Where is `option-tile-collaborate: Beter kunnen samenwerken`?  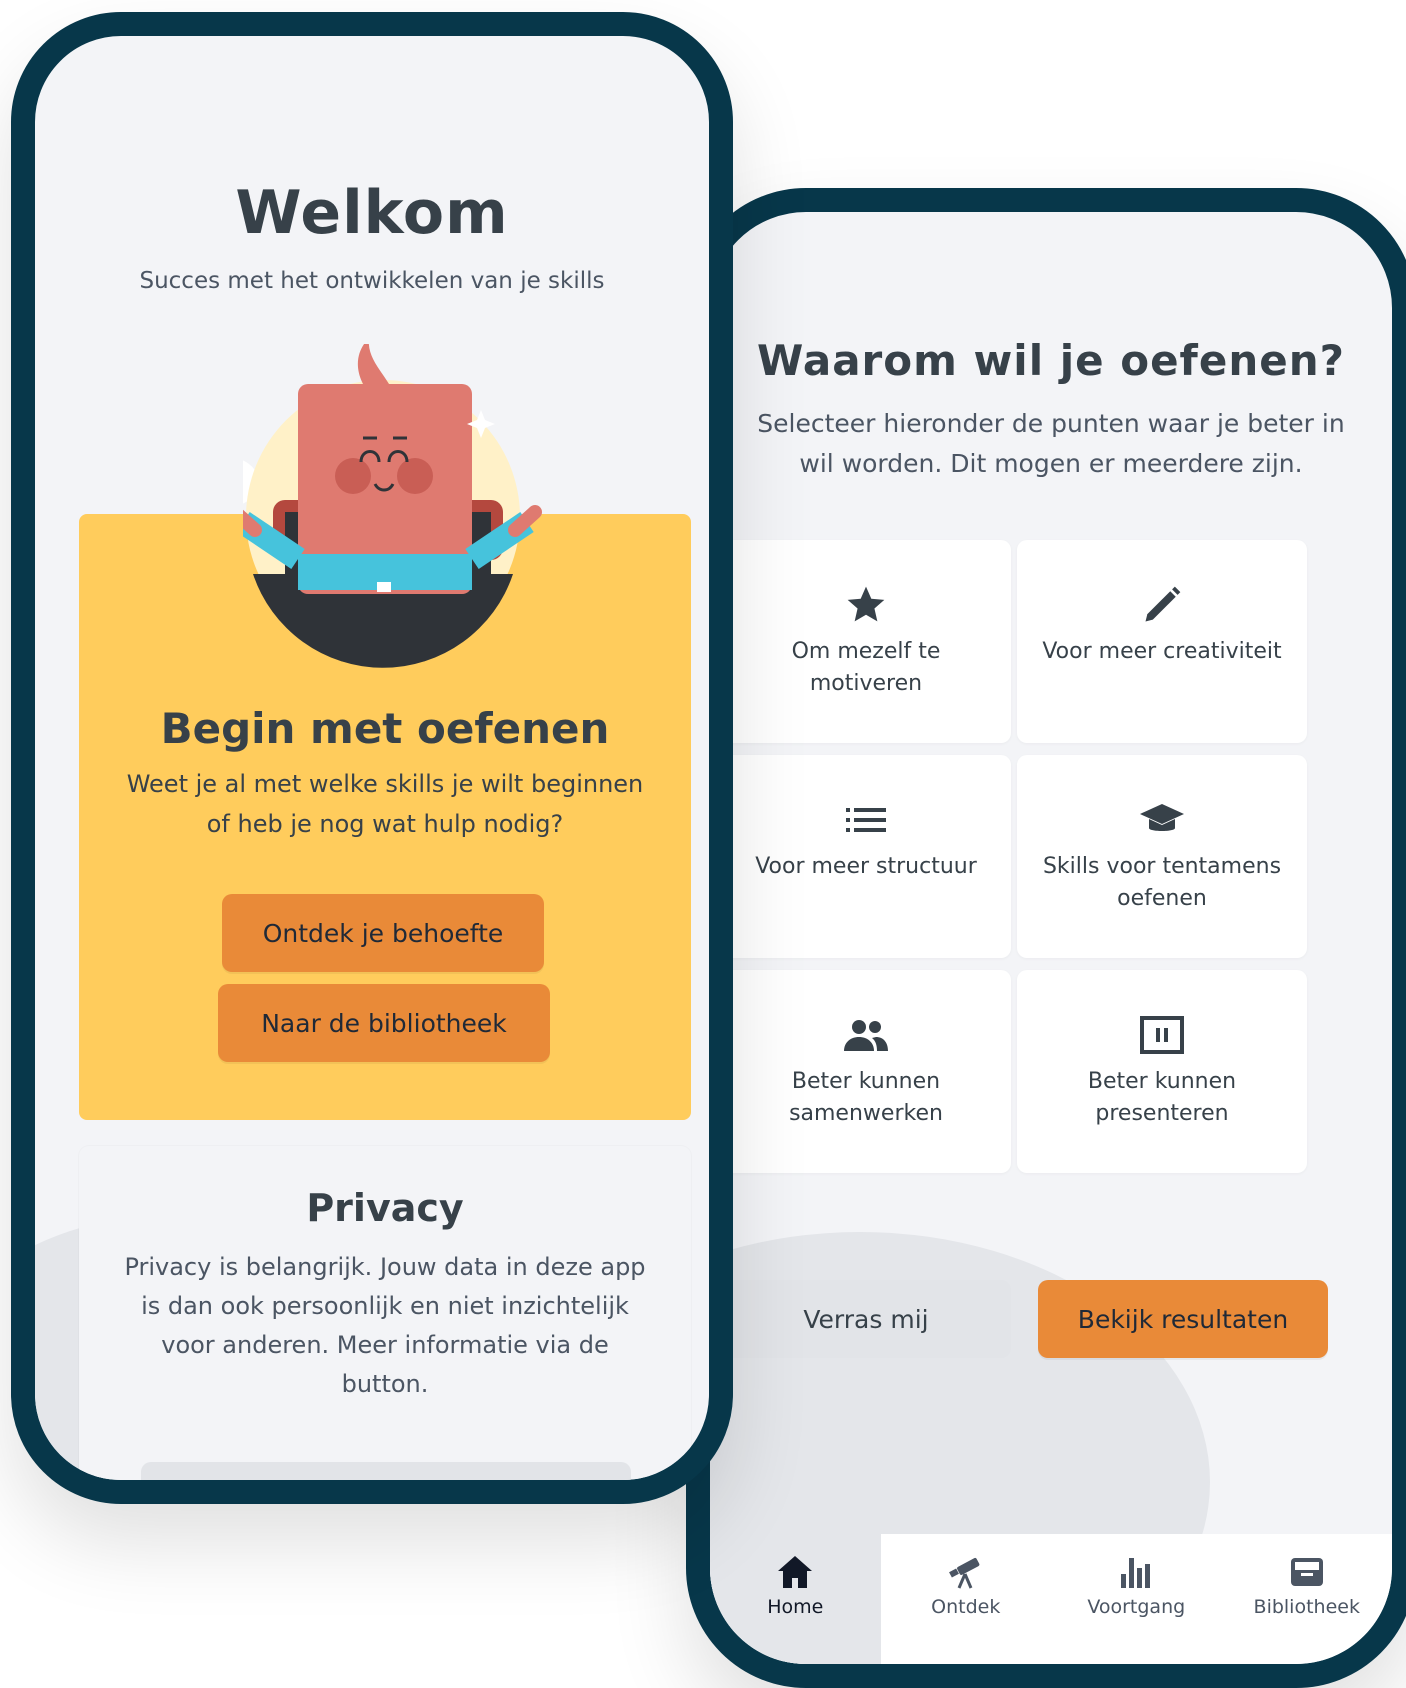 option-tile-collaborate: Beter kunnen samenwerken is located at coordinates (866, 1071).